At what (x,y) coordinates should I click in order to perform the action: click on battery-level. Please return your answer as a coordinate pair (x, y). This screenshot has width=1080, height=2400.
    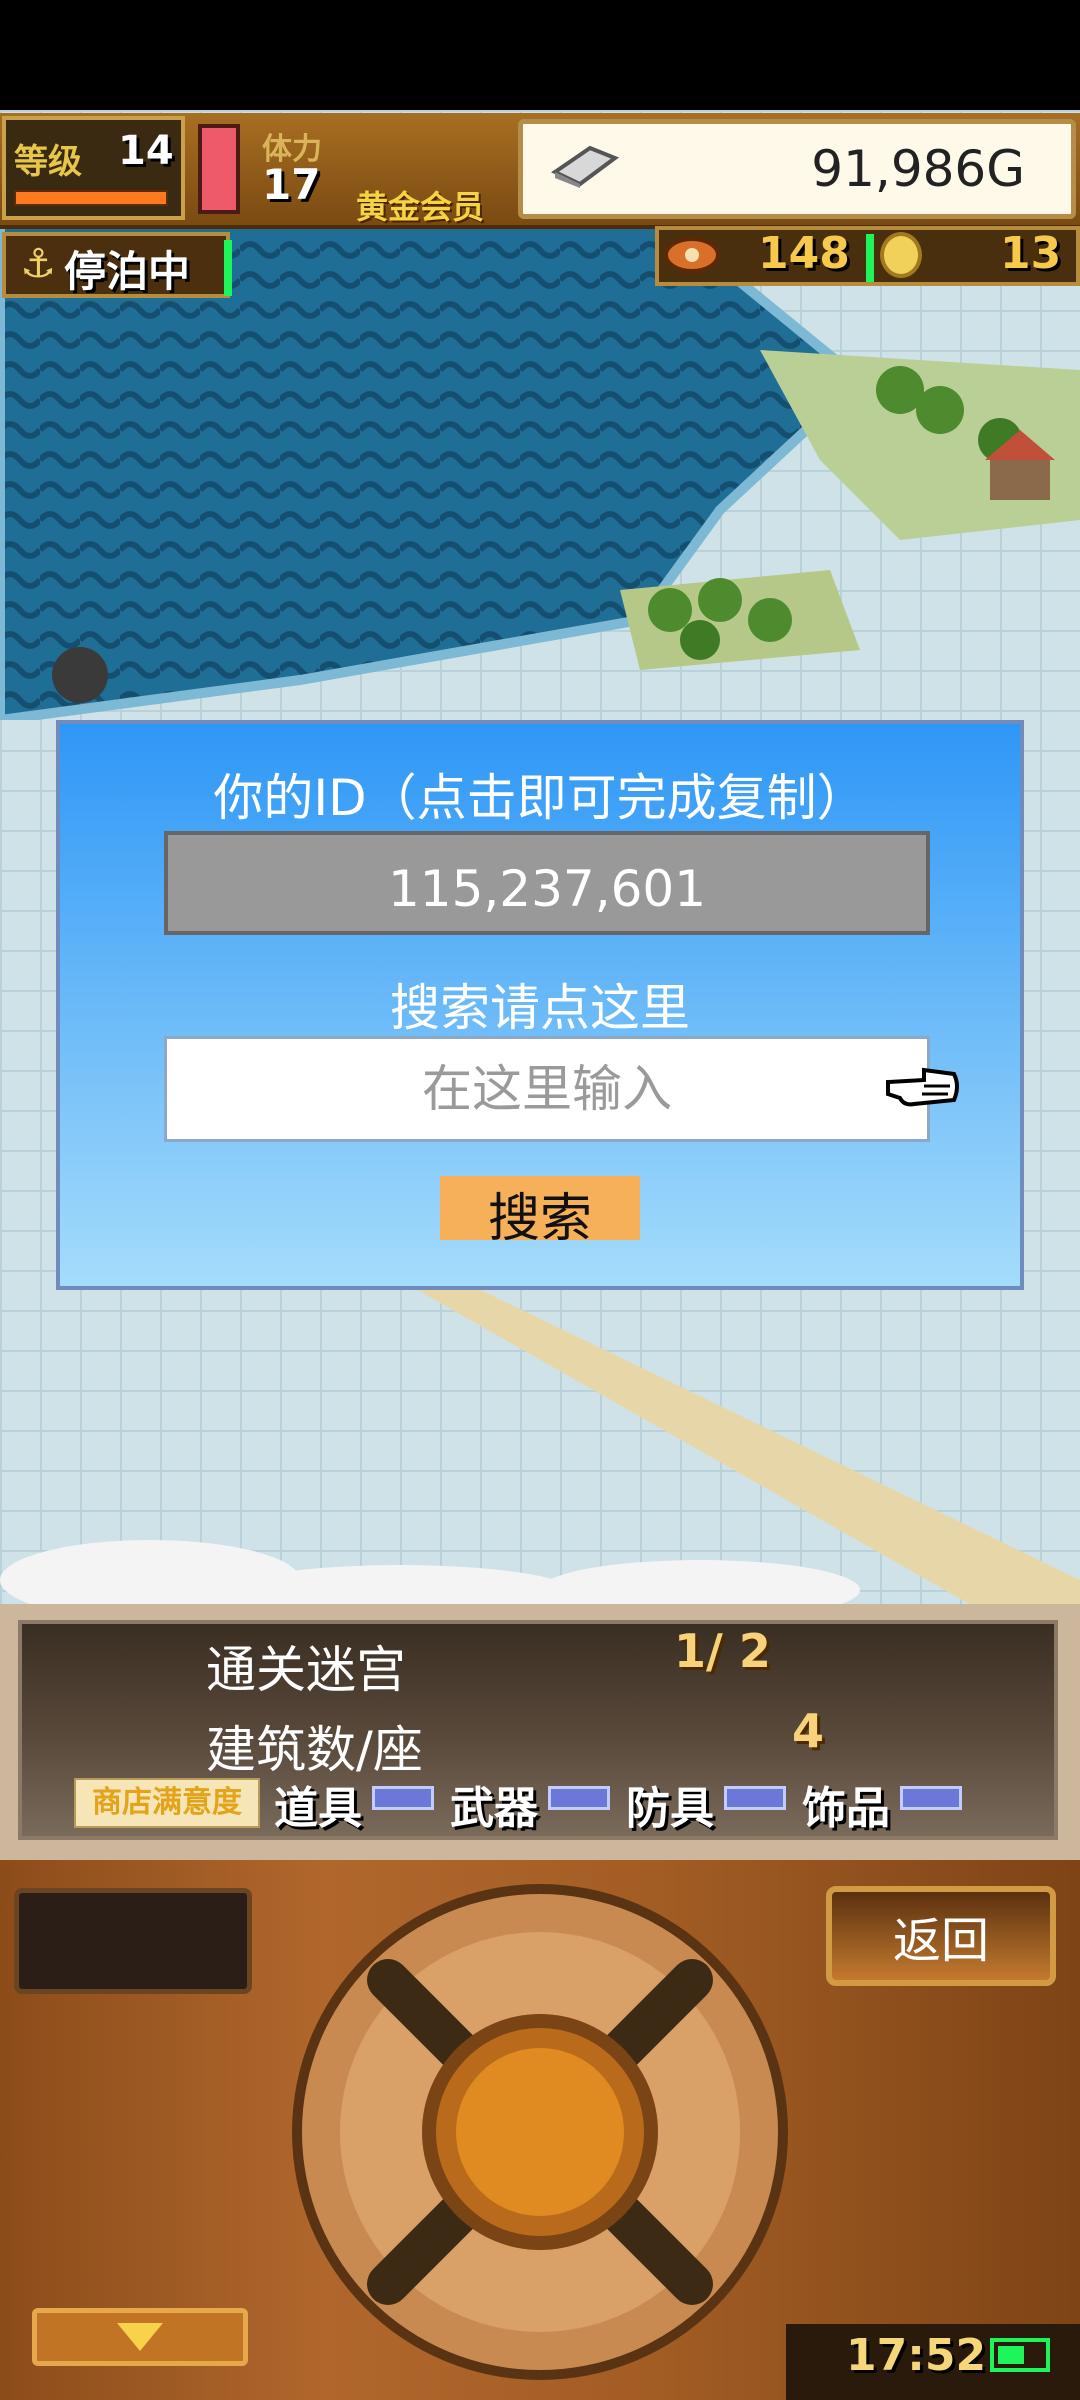
    Looking at the image, I should click on (1011, 2355).